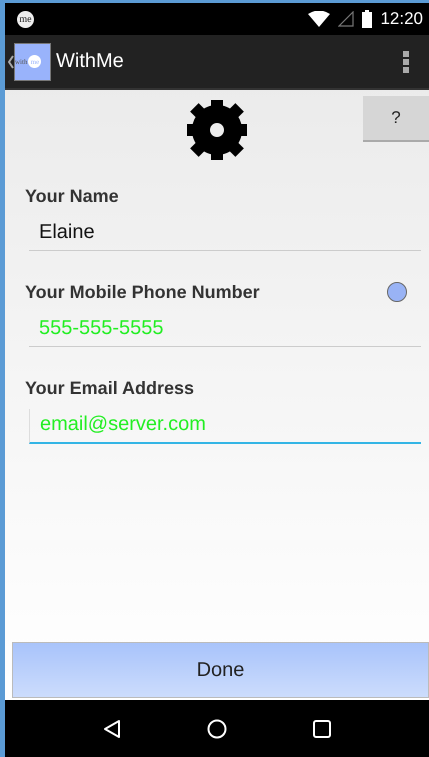  Describe the element at coordinates (225, 234) in the screenshot. I see `input-field: Elaine` at that location.